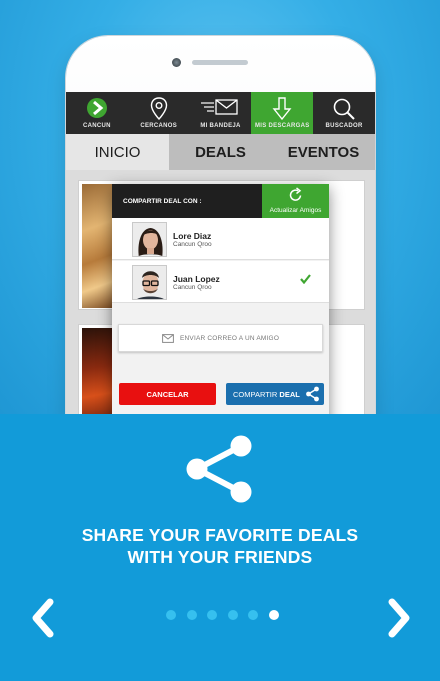  I want to click on nav-item-cancun: CANCUN, so click(97, 113).